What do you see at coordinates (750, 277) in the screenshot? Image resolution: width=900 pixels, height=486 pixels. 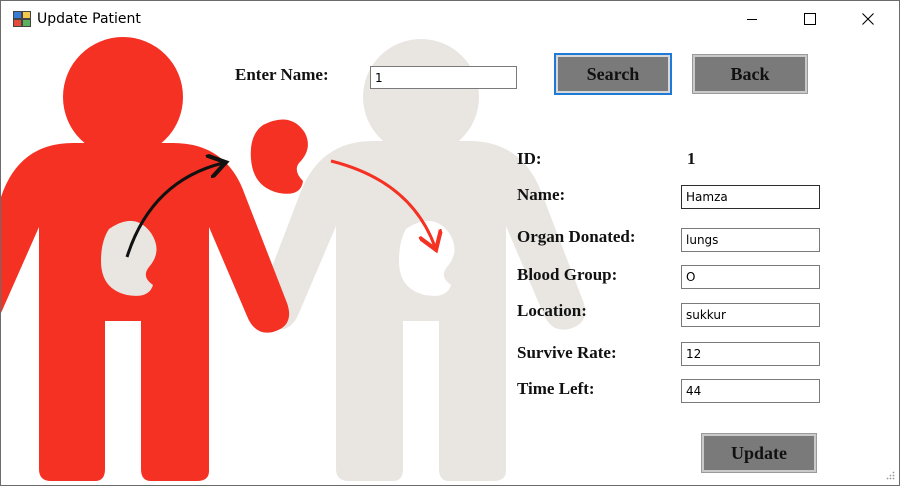 I see `blood-group-field` at bounding box center [750, 277].